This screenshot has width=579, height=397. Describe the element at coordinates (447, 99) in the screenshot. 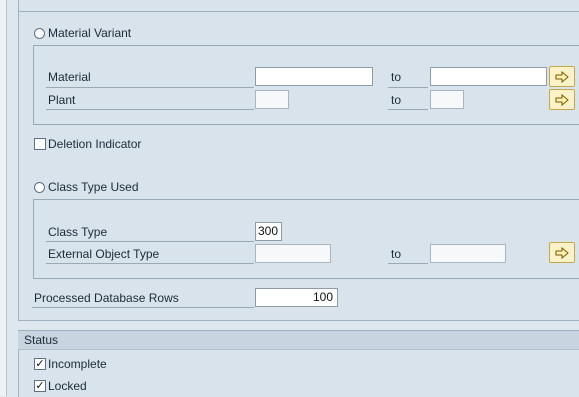

I see `plant-to-input` at that location.